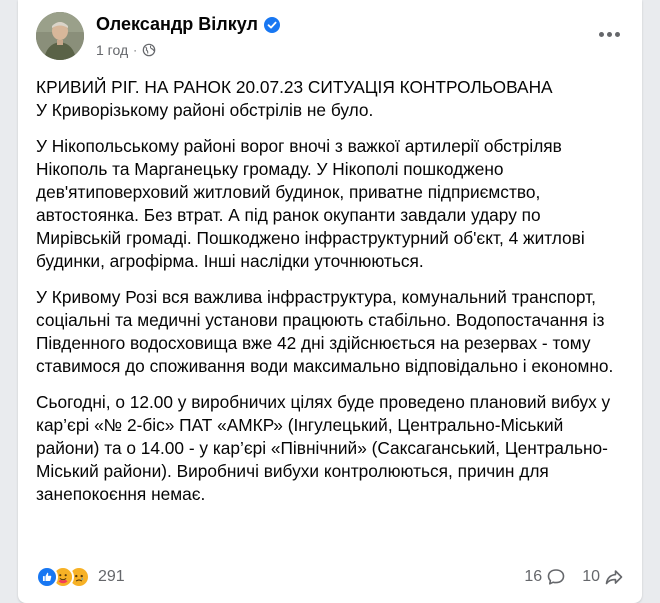  What do you see at coordinates (177, 24) in the screenshot?
I see `author-name: Олександр Вілкул` at bounding box center [177, 24].